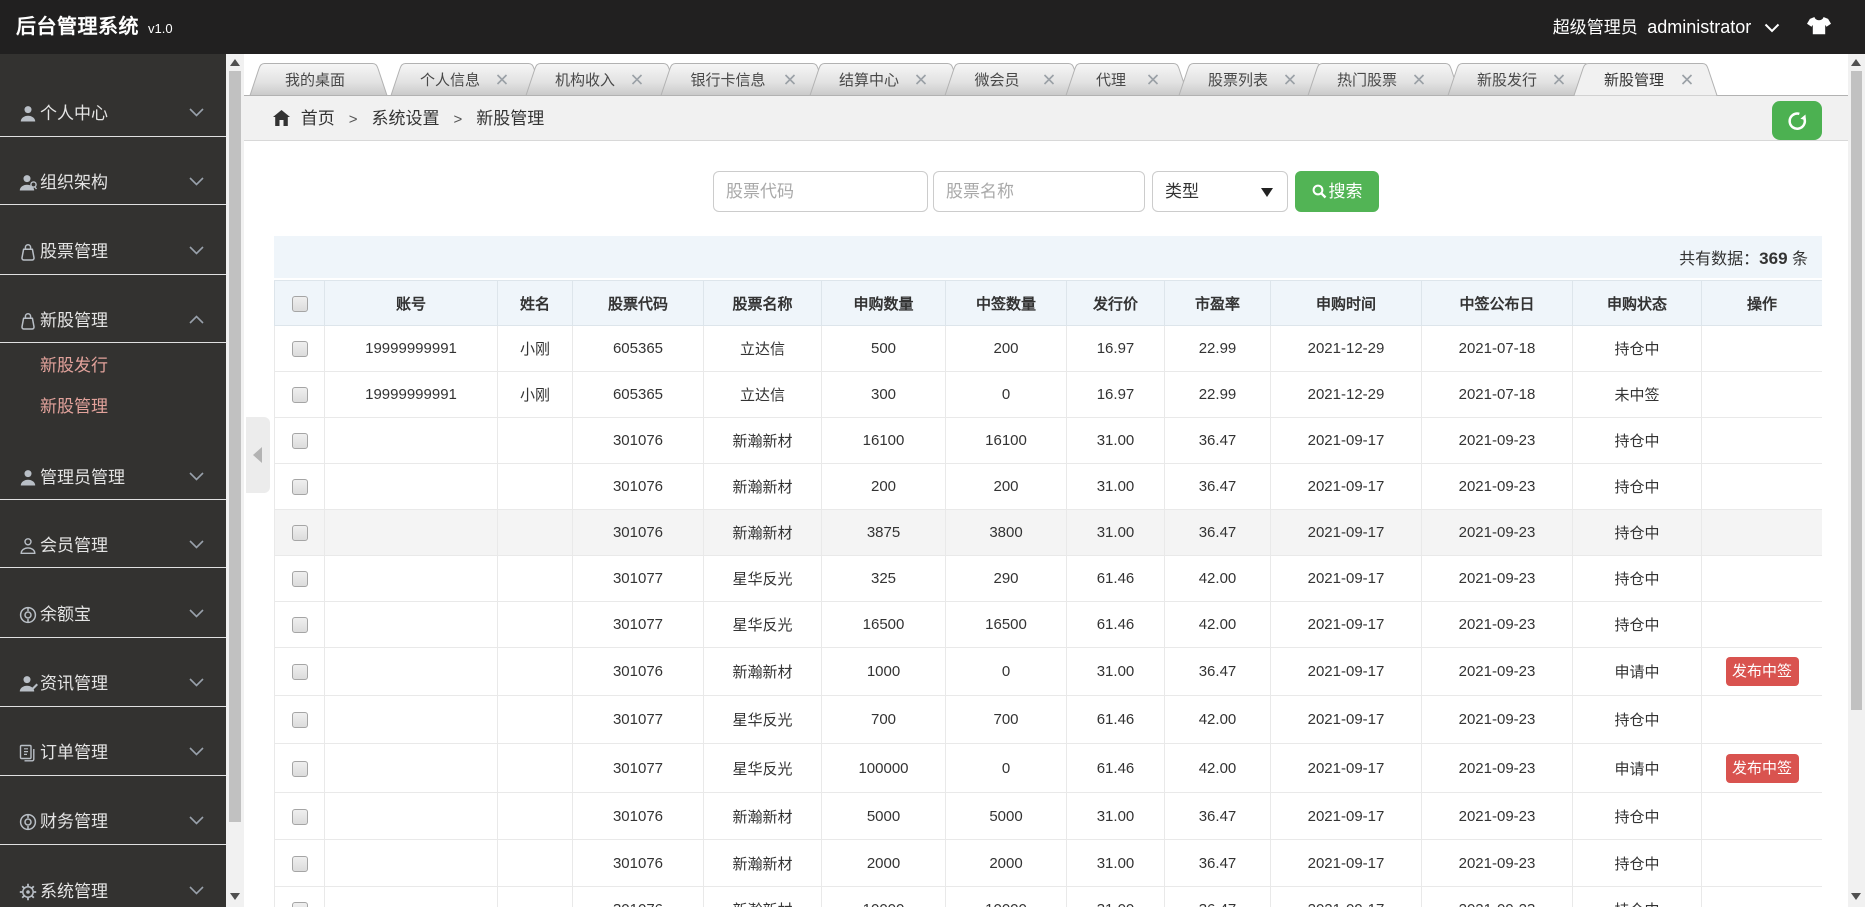  I want to click on svg-text: 结算中心, so click(869, 80).